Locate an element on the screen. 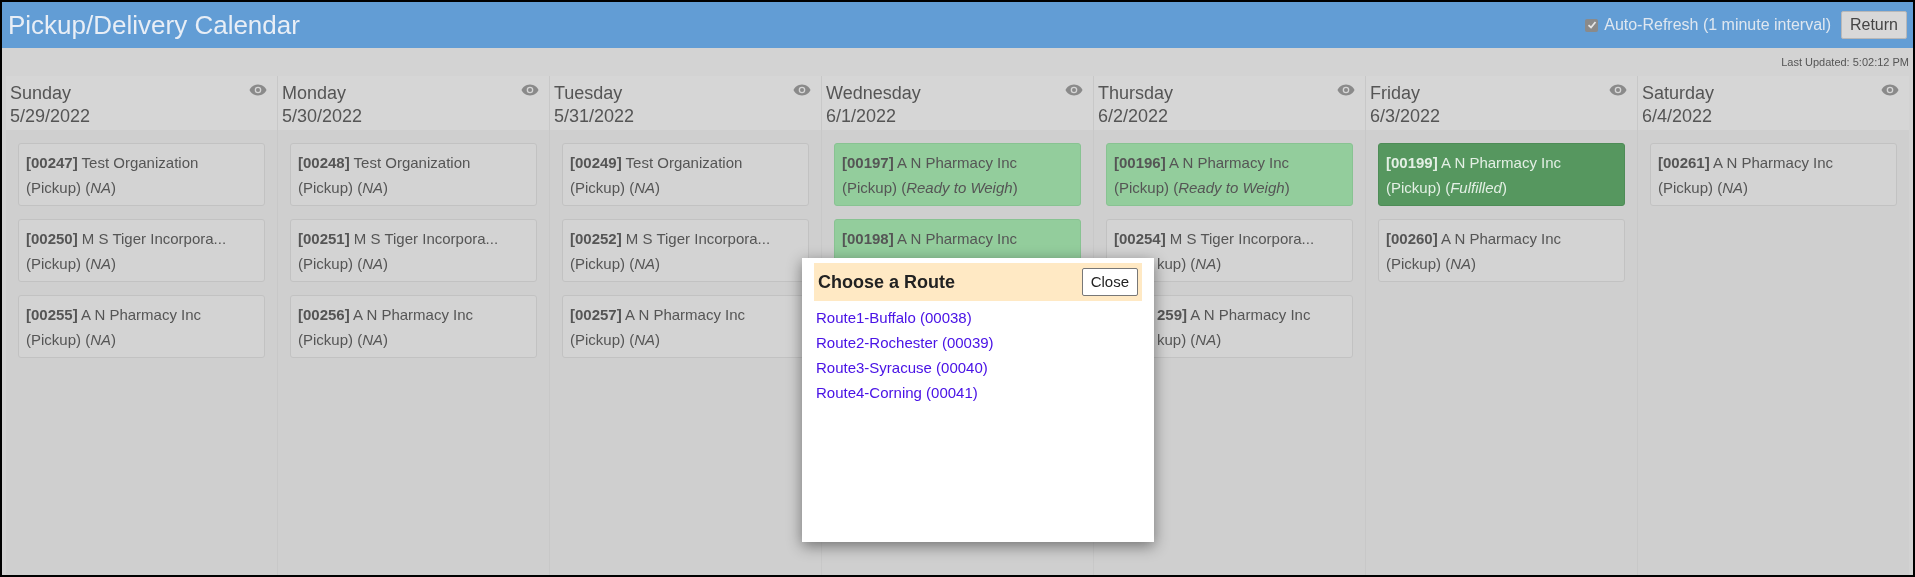 The height and width of the screenshot is (577, 1915). close-button: Close is located at coordinates (1109, 282).